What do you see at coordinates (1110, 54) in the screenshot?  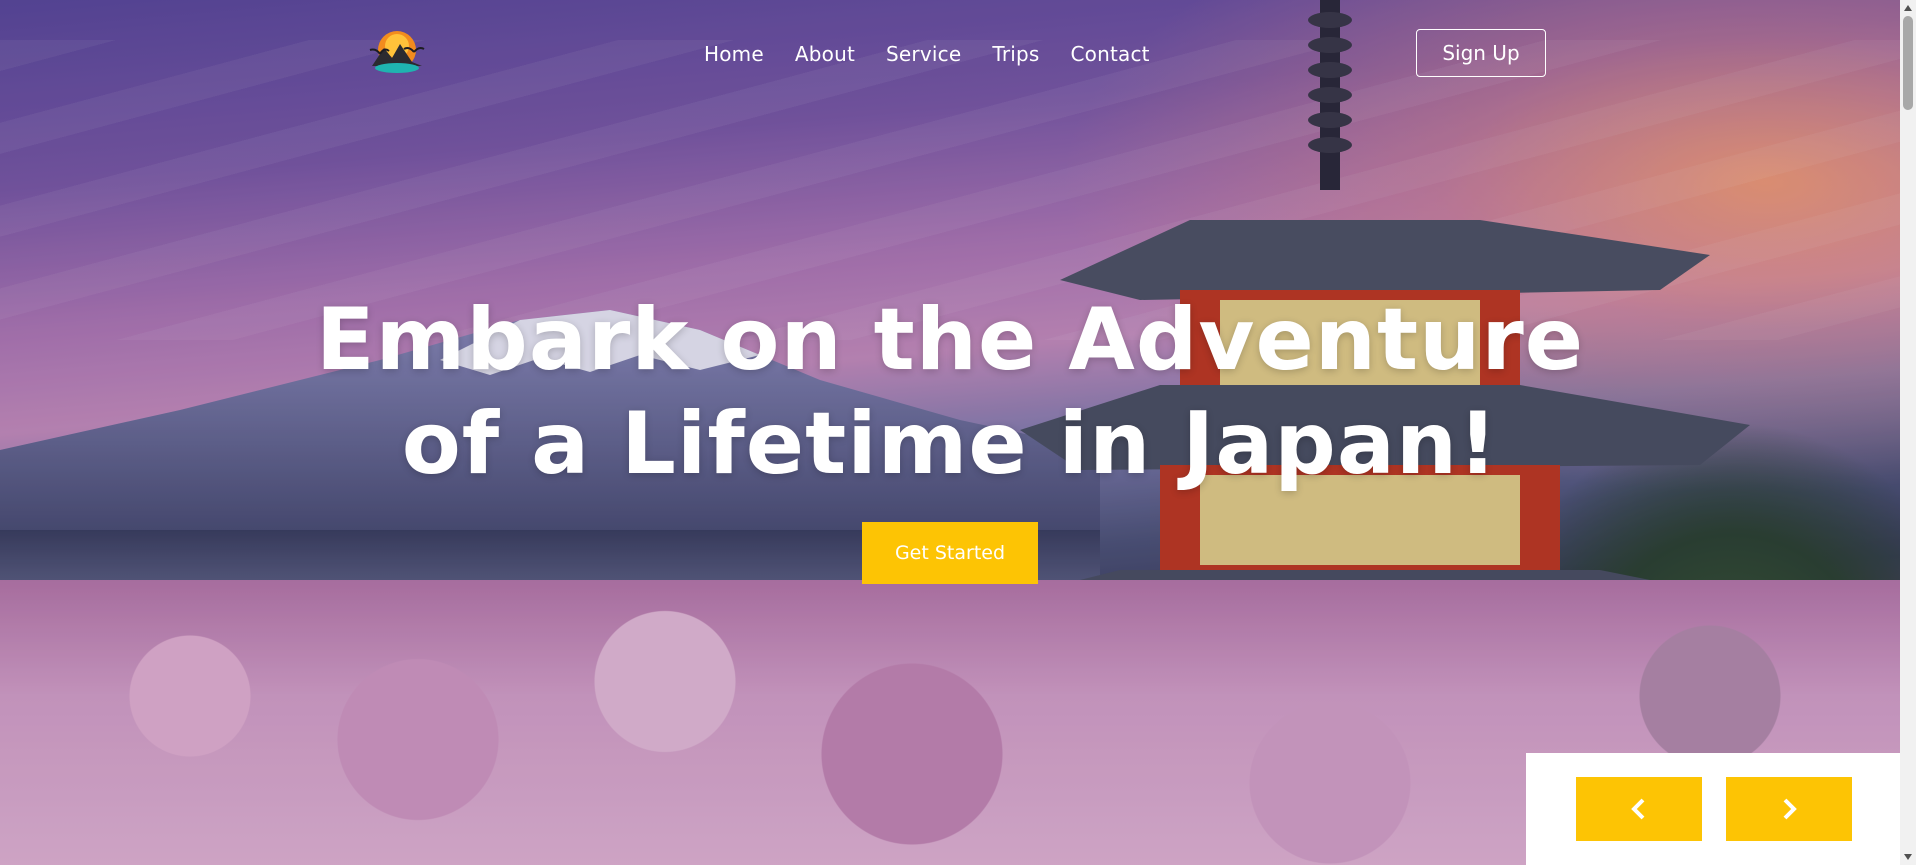 I see `nav-link-contact: Contact` at bounding box center [1110, 54].